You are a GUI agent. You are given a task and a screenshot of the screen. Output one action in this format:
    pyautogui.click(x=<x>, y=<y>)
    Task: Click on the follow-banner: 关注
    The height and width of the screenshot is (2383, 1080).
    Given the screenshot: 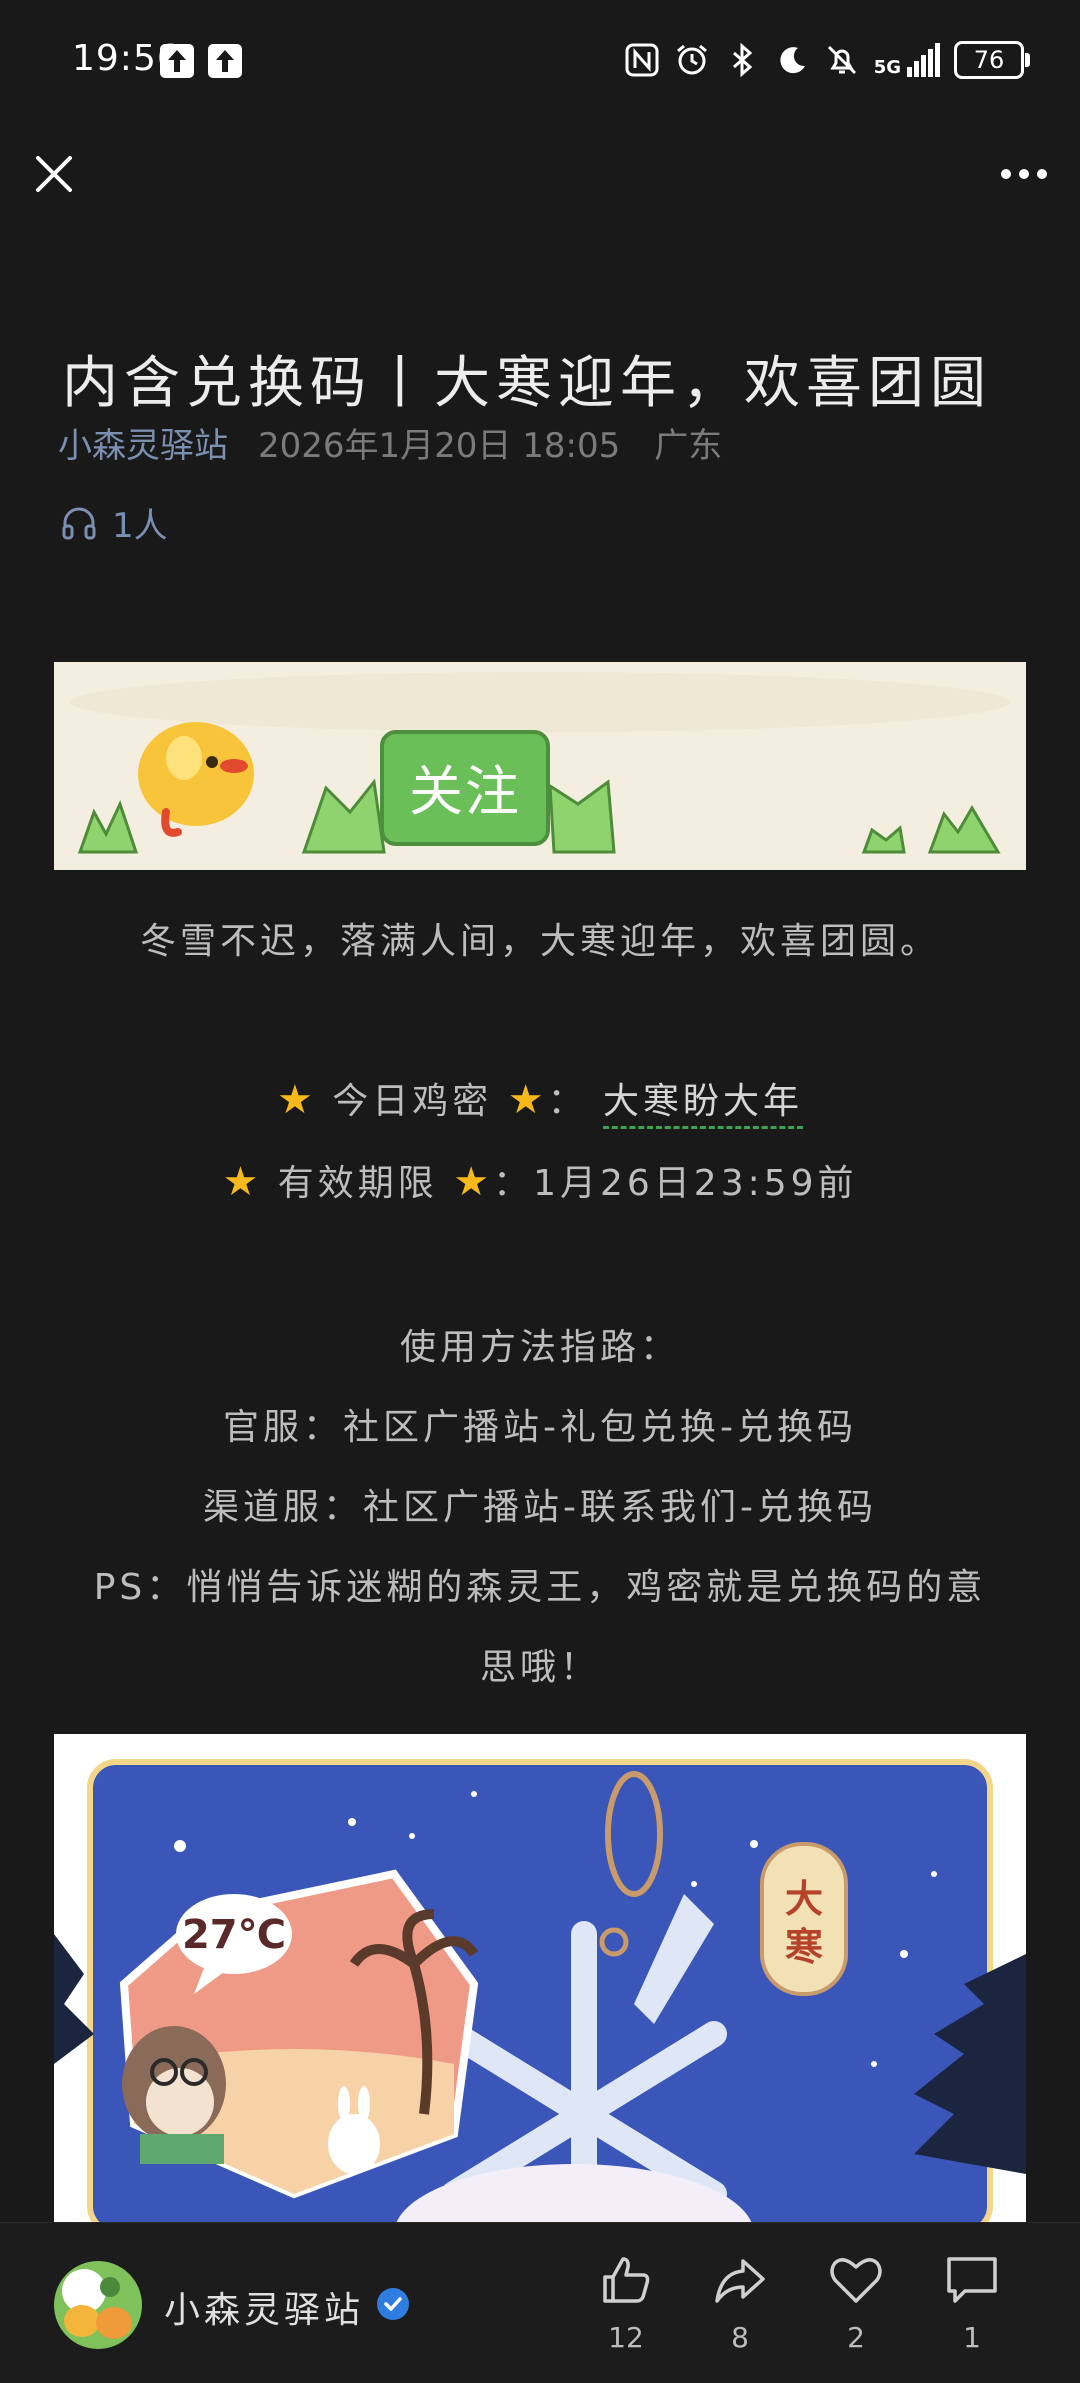 What is the action you would take?
    pyautogui.click(x=540, y=766)
    